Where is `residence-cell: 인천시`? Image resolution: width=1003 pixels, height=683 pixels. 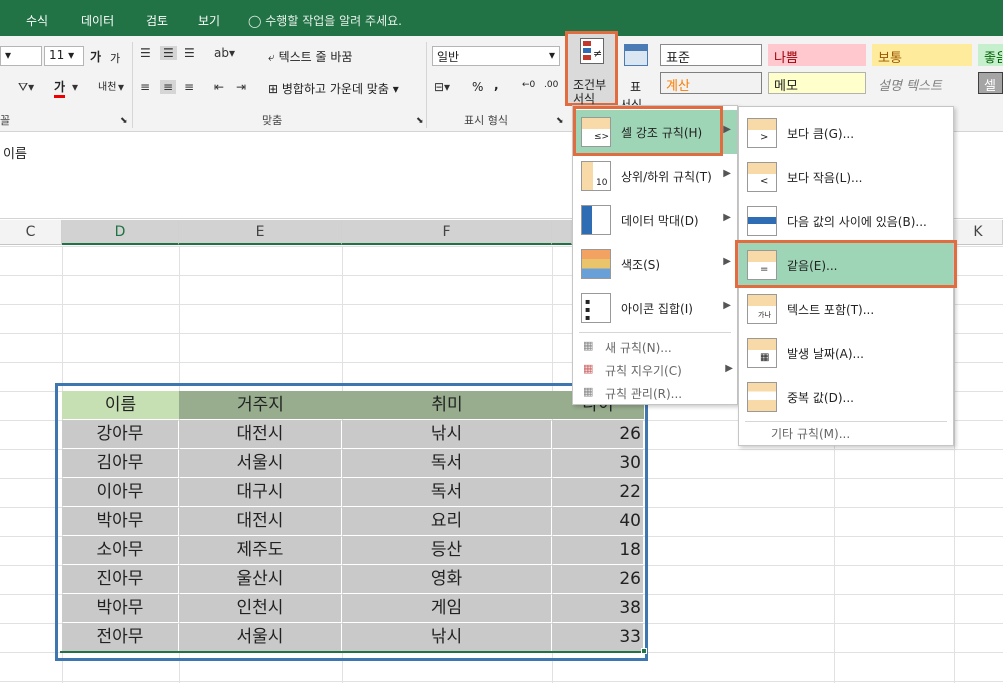
residence-cell: 인천시 is located at coordinates (260, 608).